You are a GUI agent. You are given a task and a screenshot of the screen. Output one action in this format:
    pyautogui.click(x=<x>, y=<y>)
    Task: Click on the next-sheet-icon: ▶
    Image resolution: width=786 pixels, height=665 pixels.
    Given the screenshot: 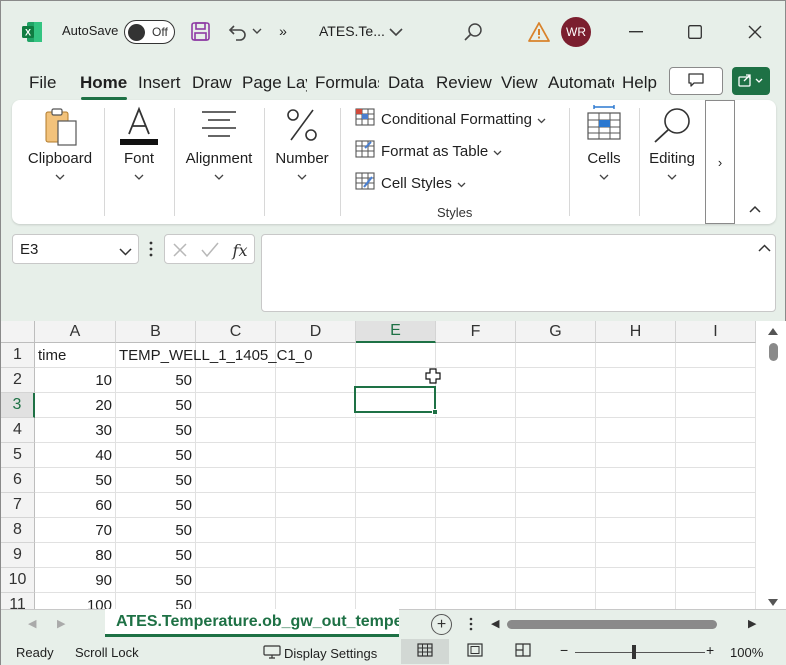 What is the action you would take?
    pyautogui.click(x=61, y=623)
    